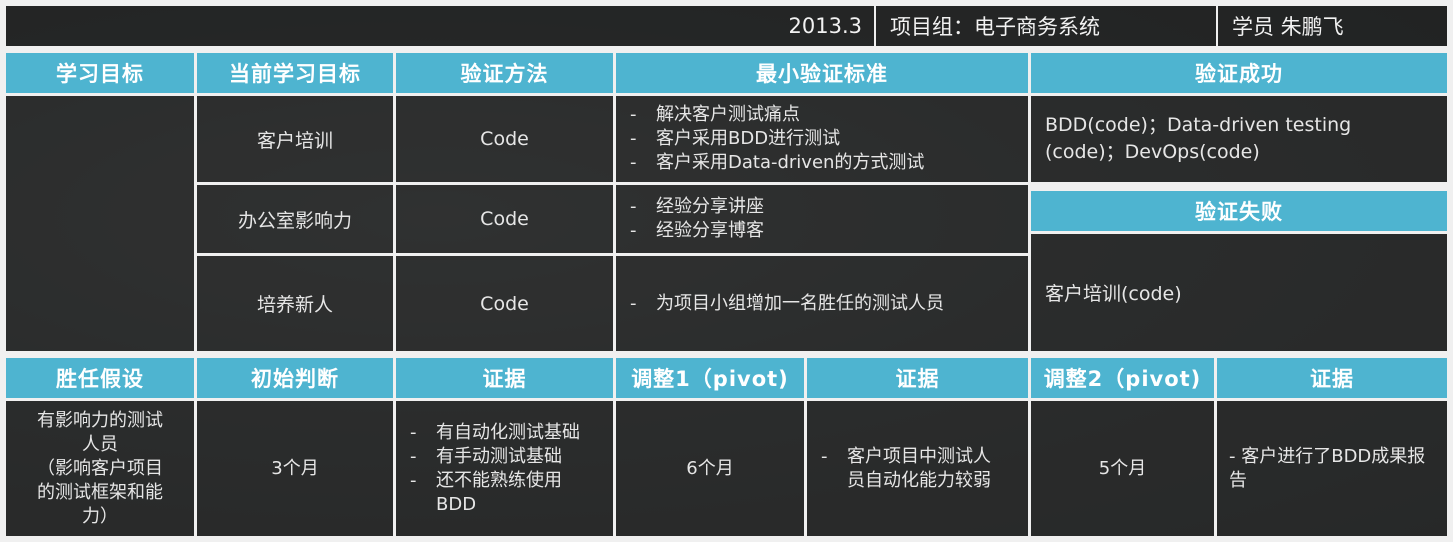  I want to click on student-label: 学员 朱鹏飞, so click(1288, 27).